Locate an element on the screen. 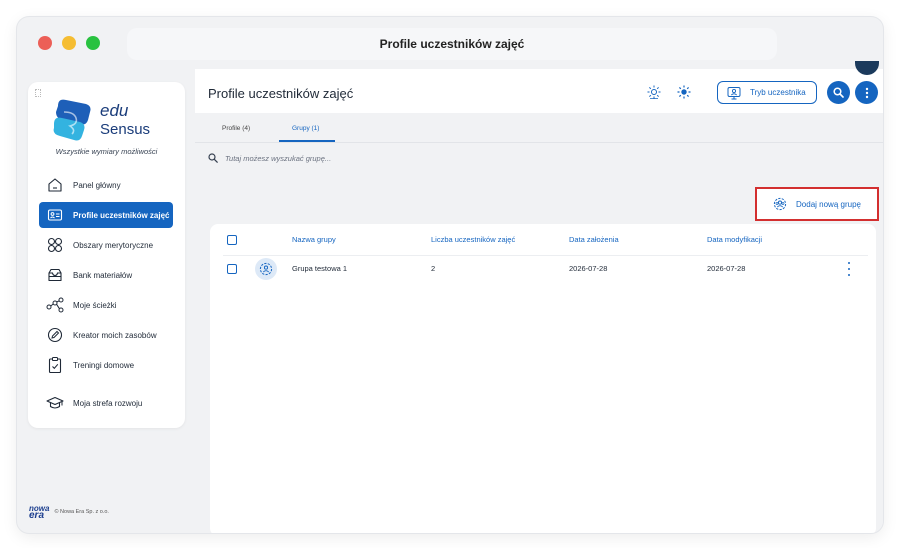  select-all-checkbox is located at coordinates (232, 240).